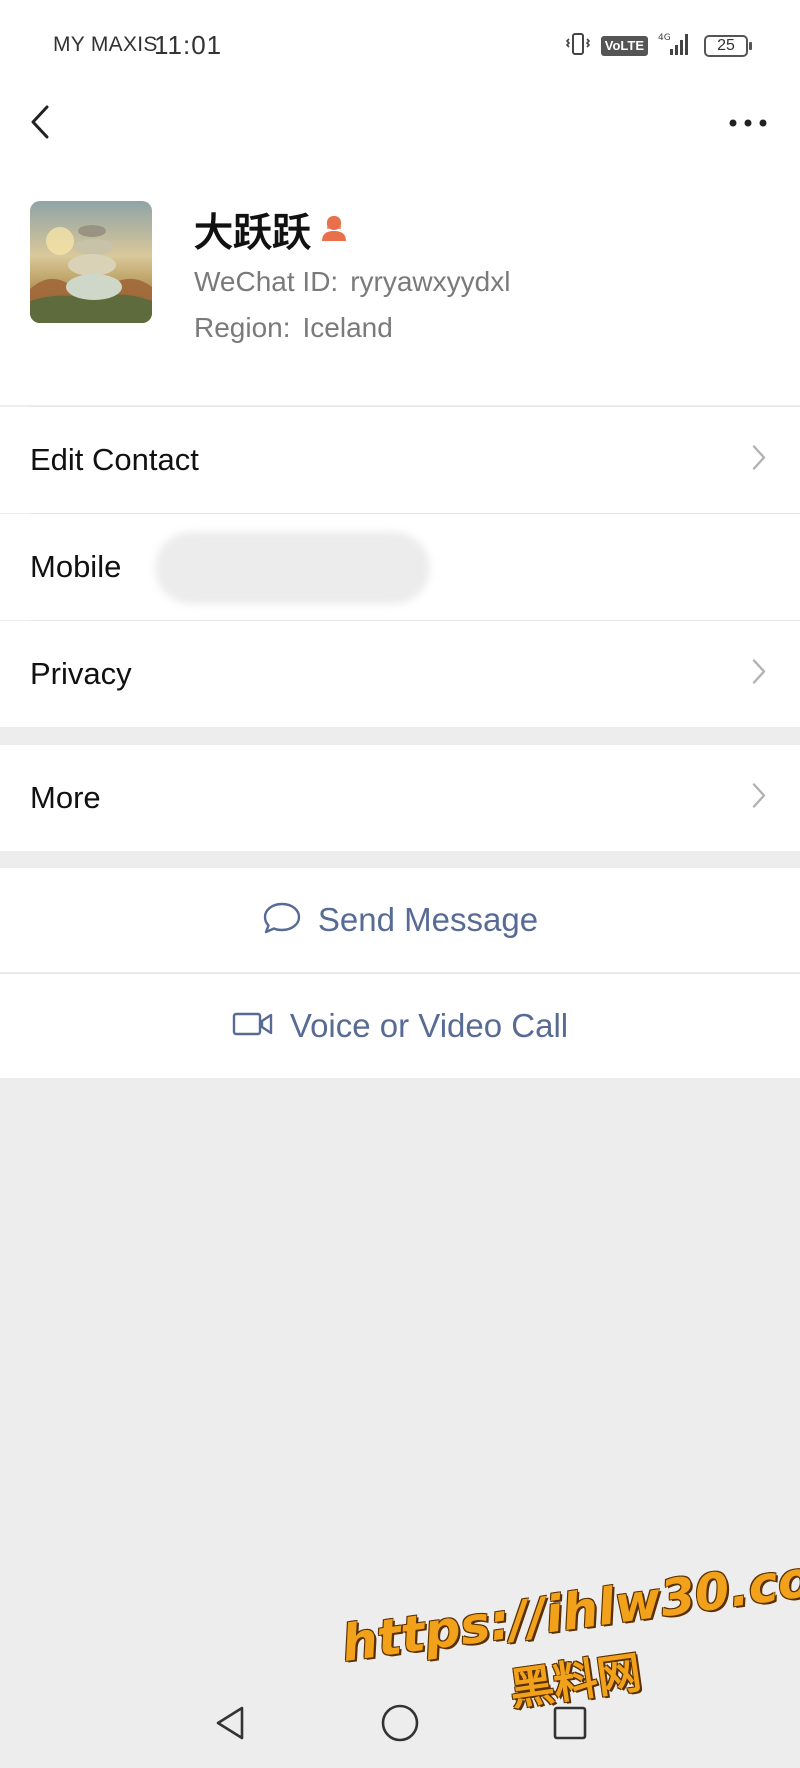 The image size is (800, 1768). What do you see at coordinates (728, 46) in the screenshot?
I see `battery-indicator: 25` at bounding box center [728, 46].